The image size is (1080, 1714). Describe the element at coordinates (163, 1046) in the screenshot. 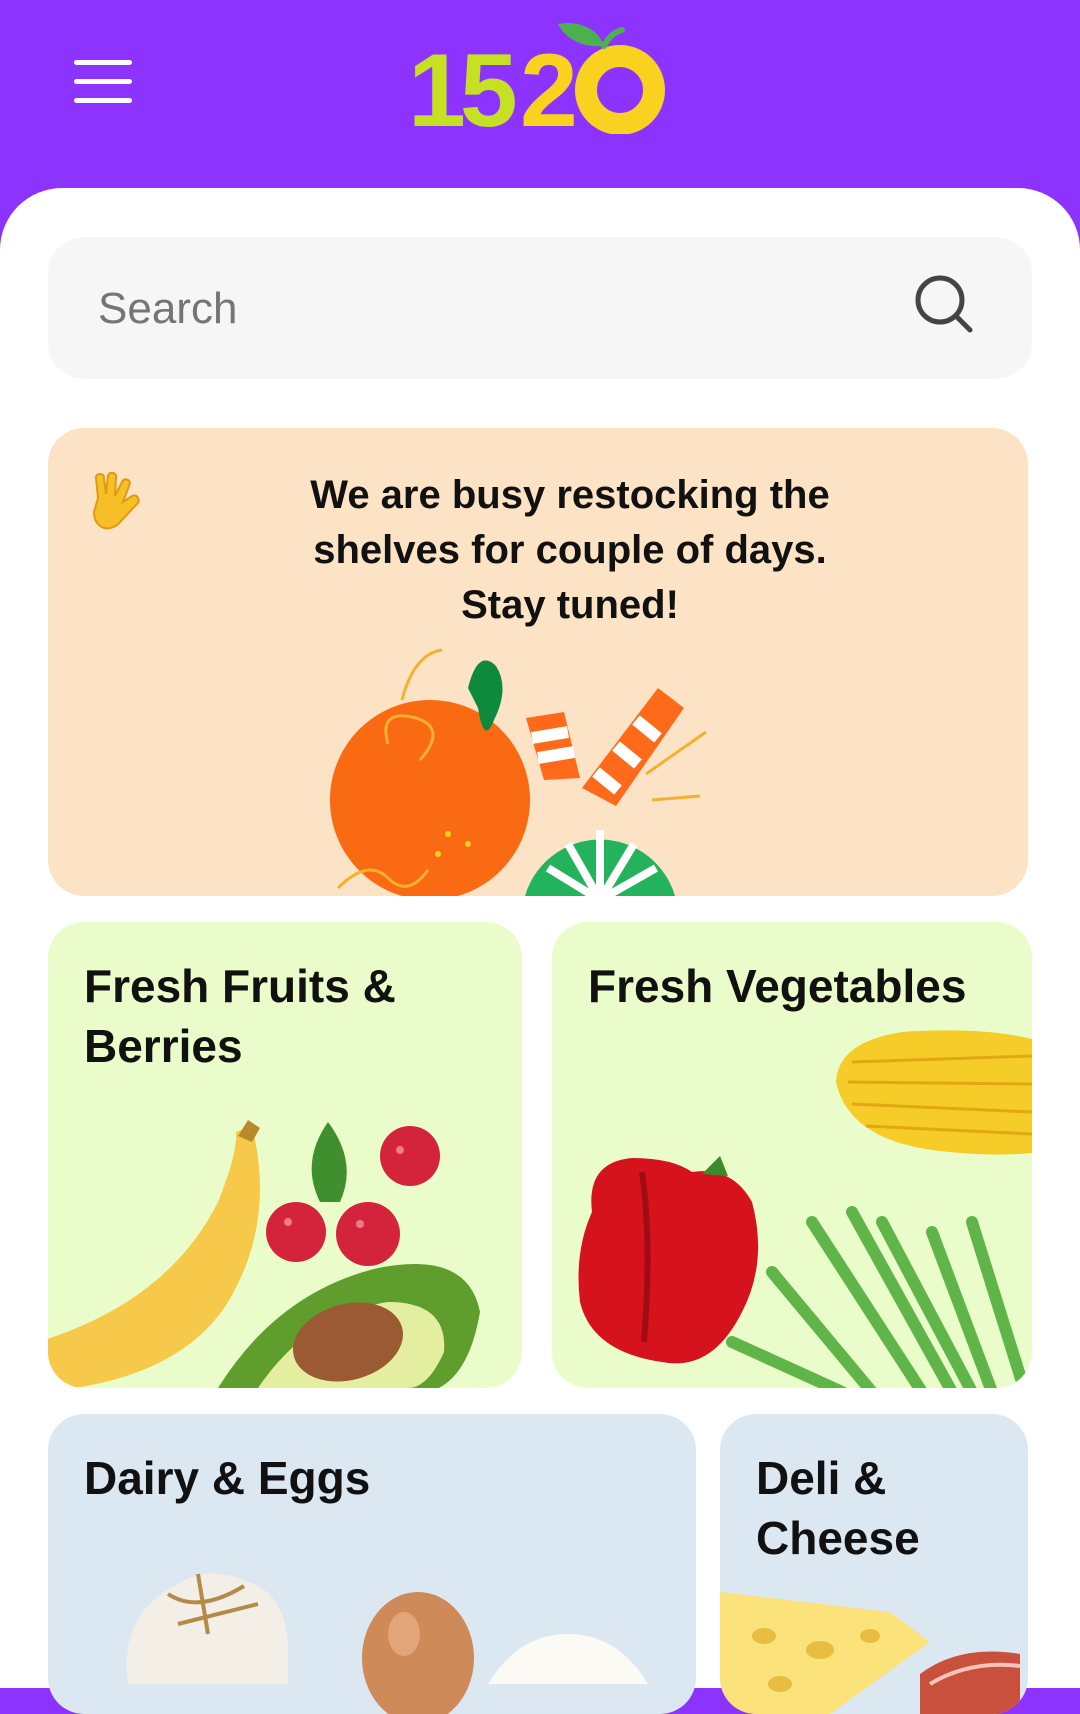

I see `category-title-line: Berries` at that location.